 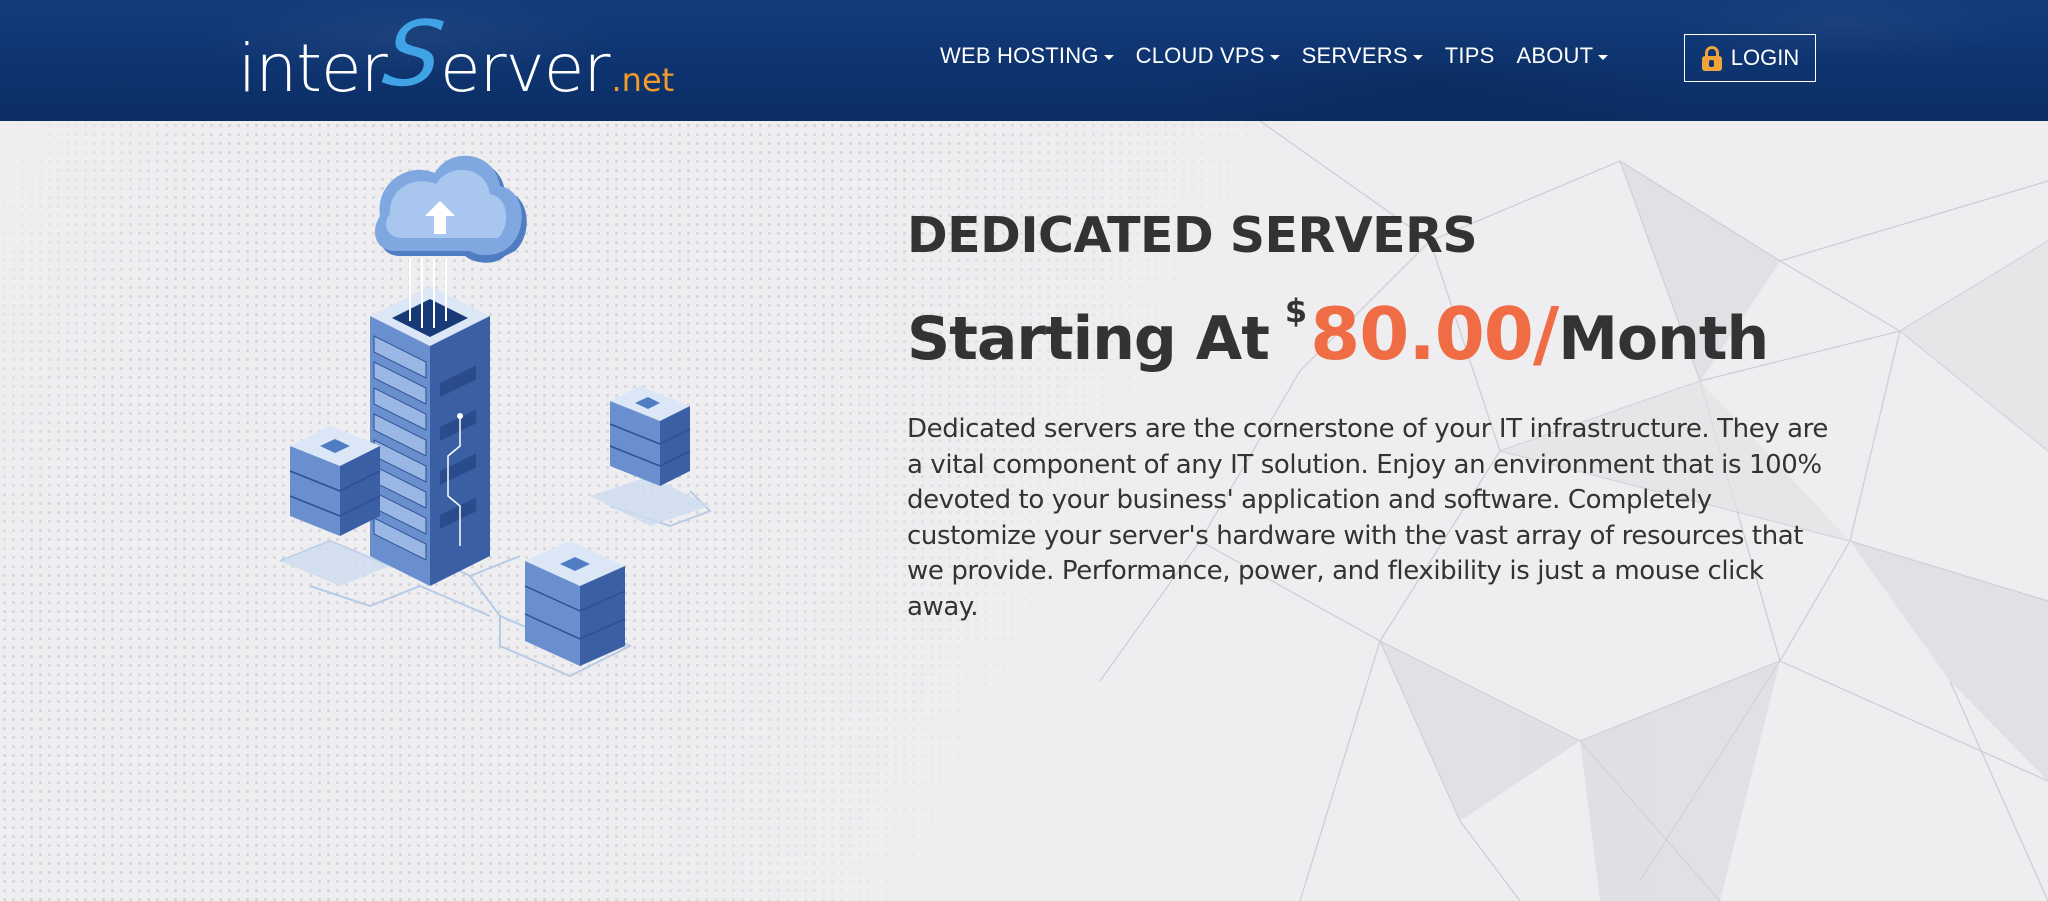 I want to click on logo-text-inter: inter, so click(x=313, y=68).